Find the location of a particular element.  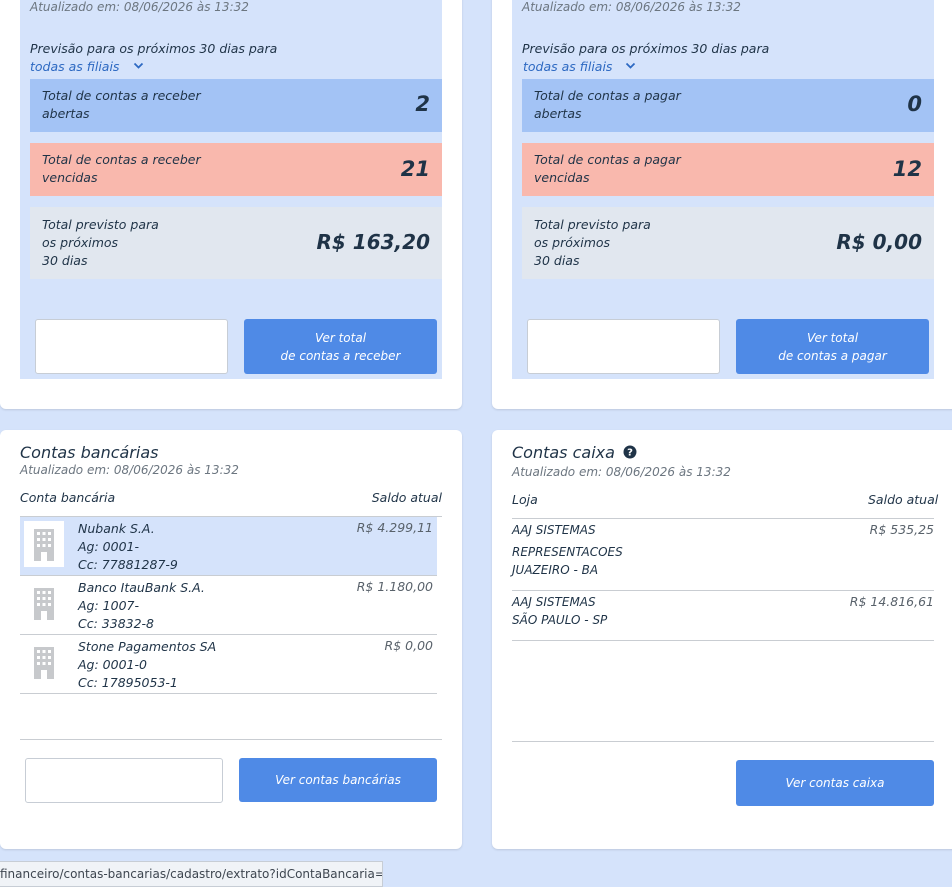

help-icon: ? is located at coordinates (630, 452).